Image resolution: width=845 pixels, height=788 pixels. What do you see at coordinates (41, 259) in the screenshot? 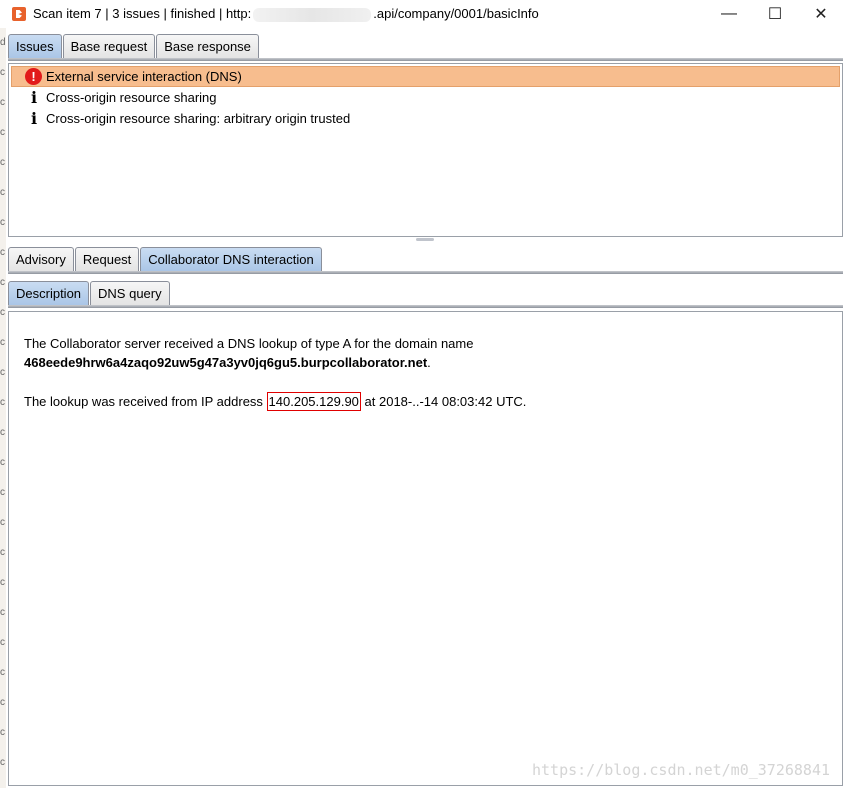
I see `tab-advisory: Advisory` at bounding box center [41, 259].